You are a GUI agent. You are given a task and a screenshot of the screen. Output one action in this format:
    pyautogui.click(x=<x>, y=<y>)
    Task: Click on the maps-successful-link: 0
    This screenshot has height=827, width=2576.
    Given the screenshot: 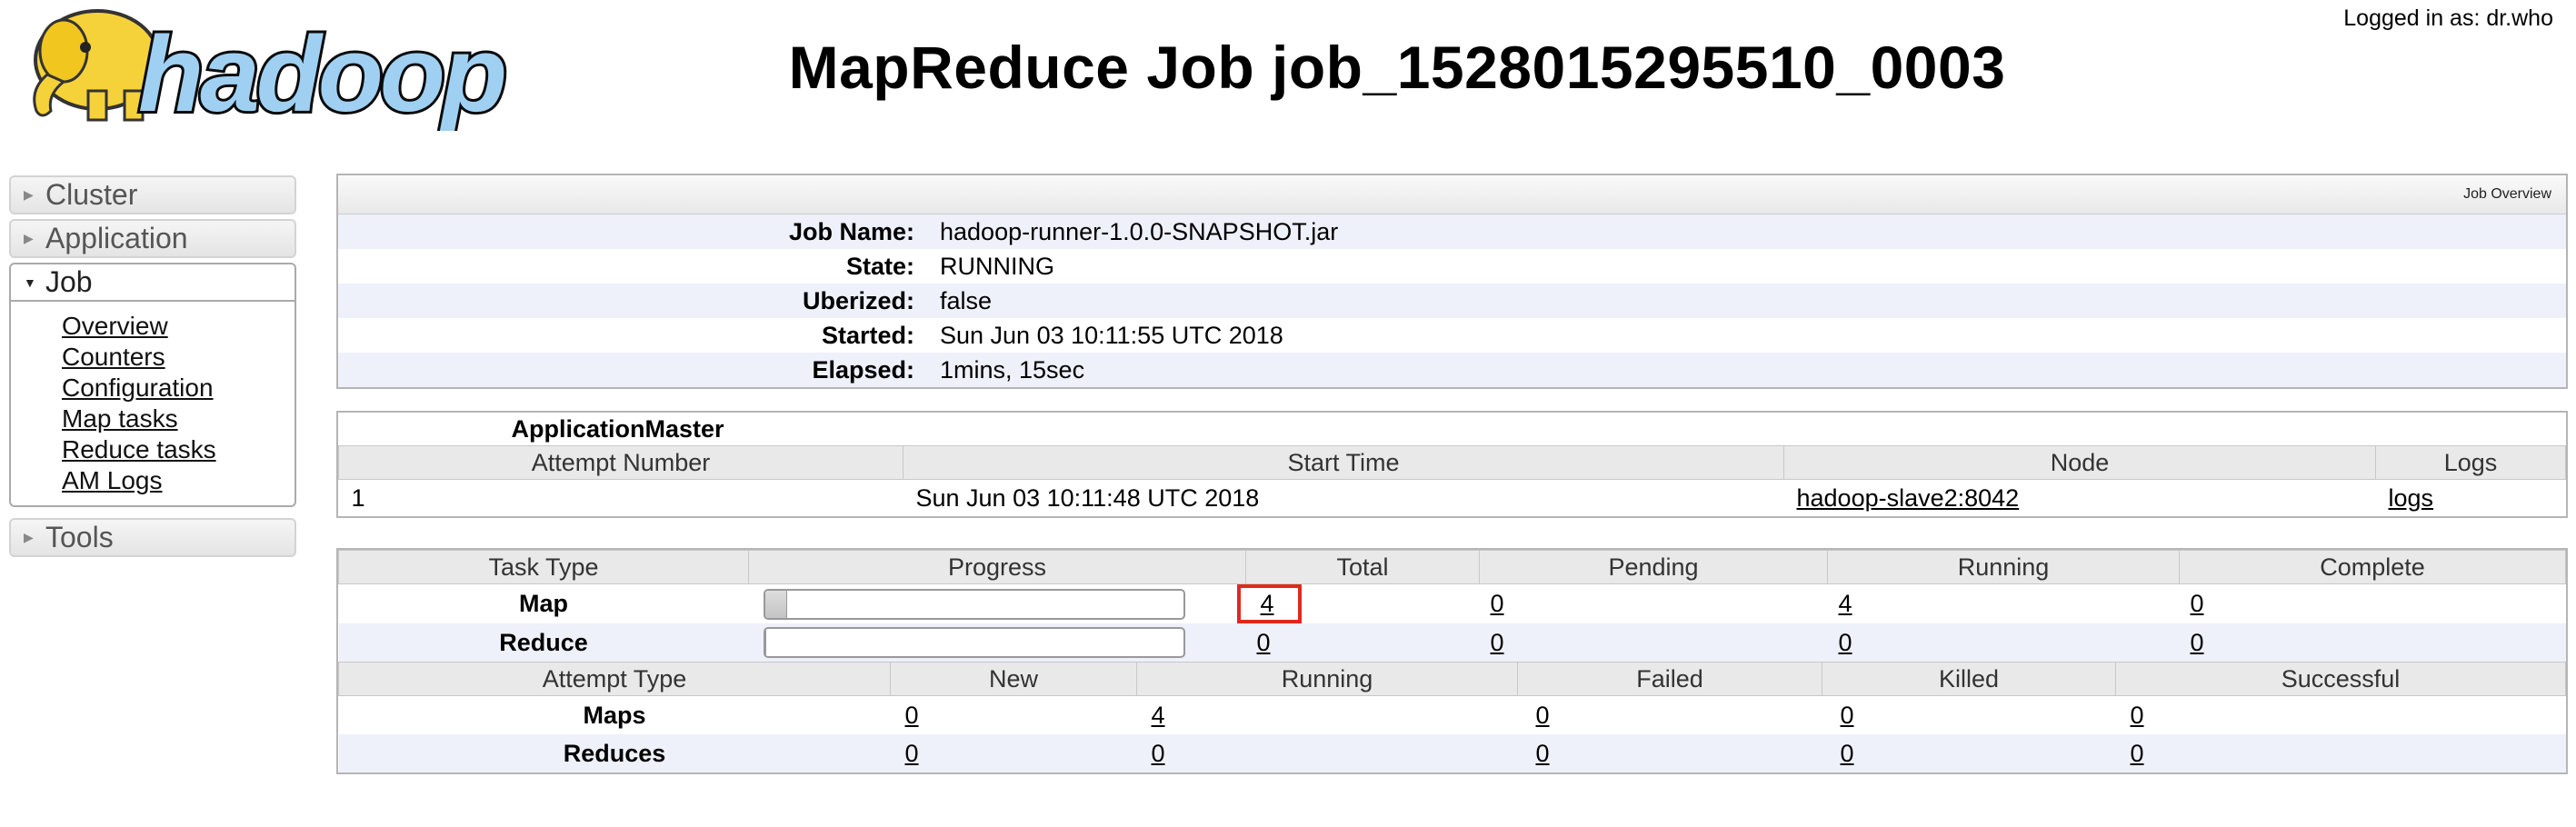 What is the action you would take?
    pyautogui.click(x=2137, y=715)
    